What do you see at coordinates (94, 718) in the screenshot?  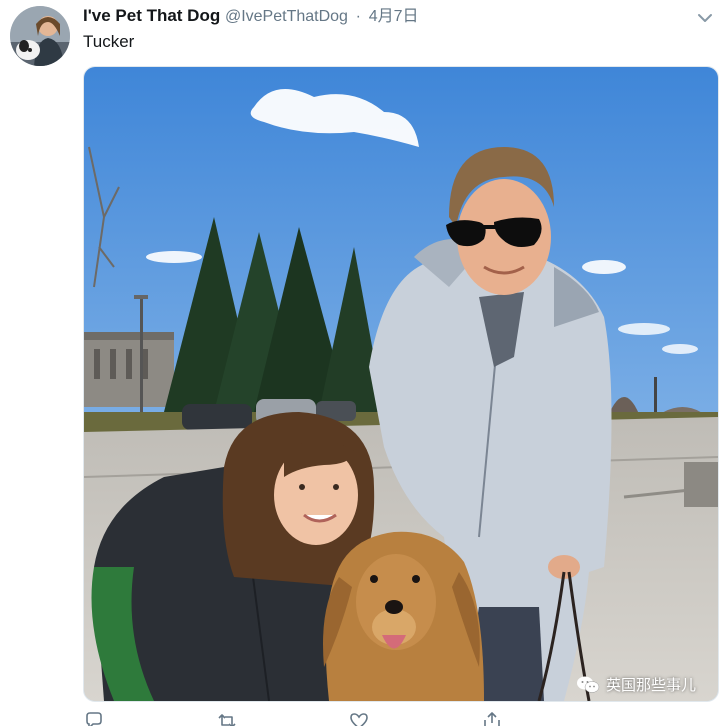 I see `reply-icon` at bounding box center [94, 718].